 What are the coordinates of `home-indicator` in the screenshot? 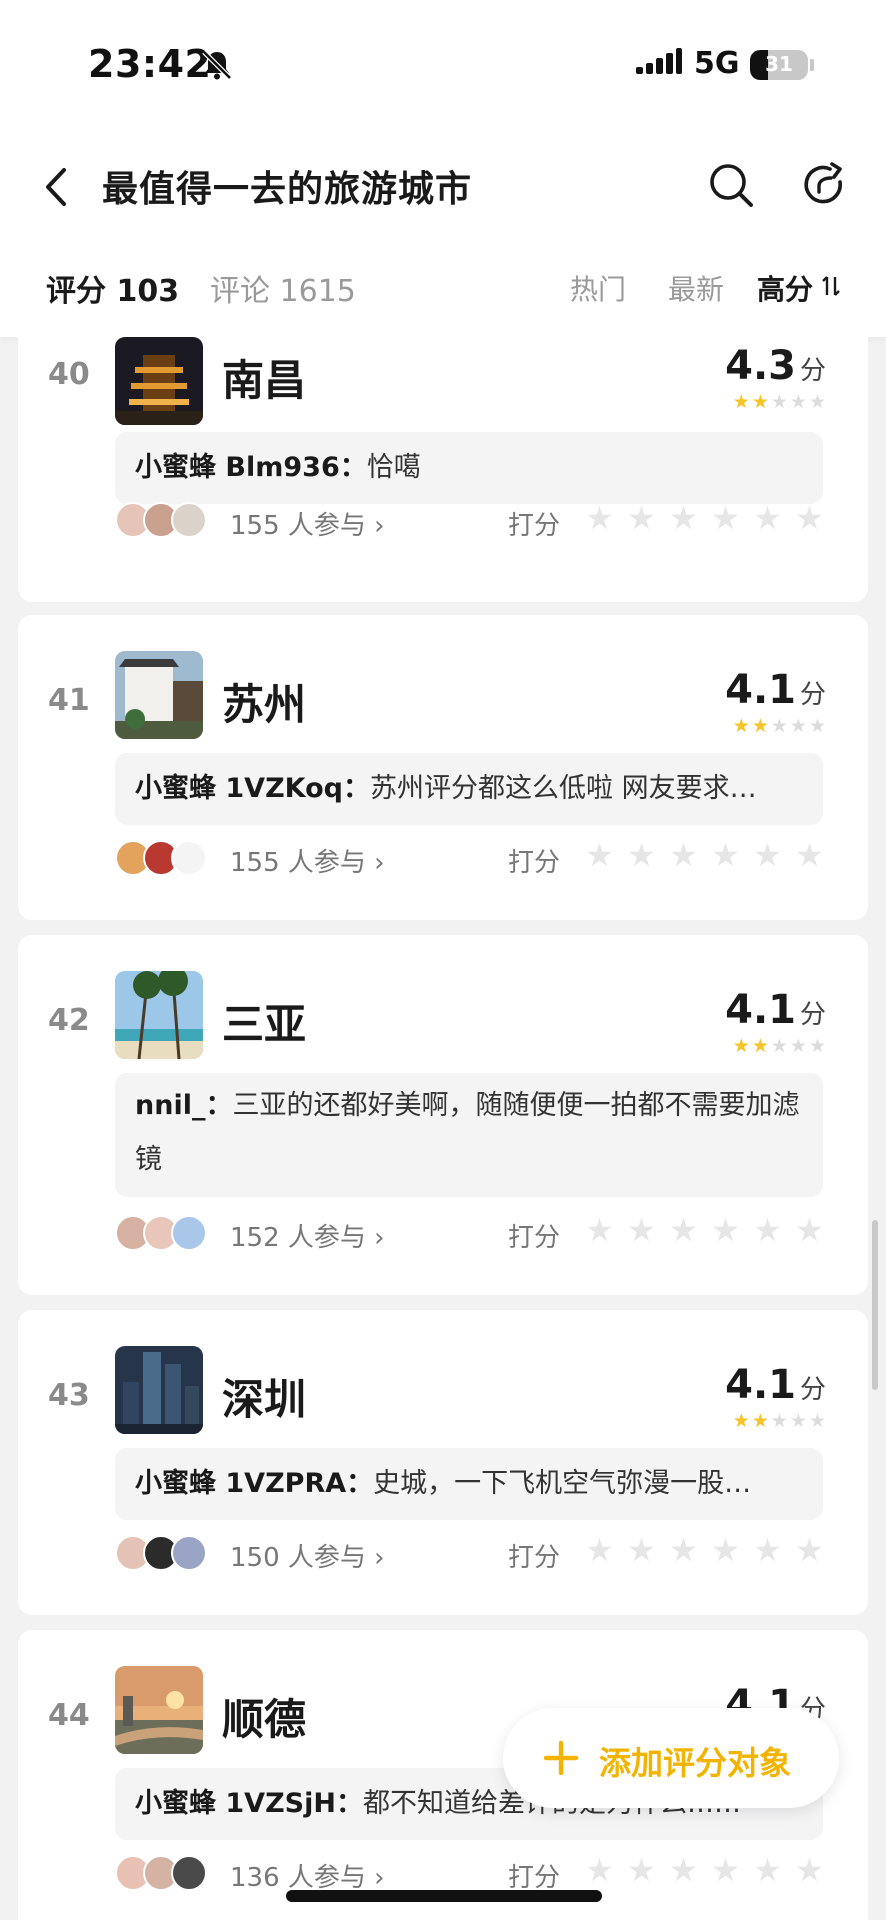 It's located at (444, 1896).